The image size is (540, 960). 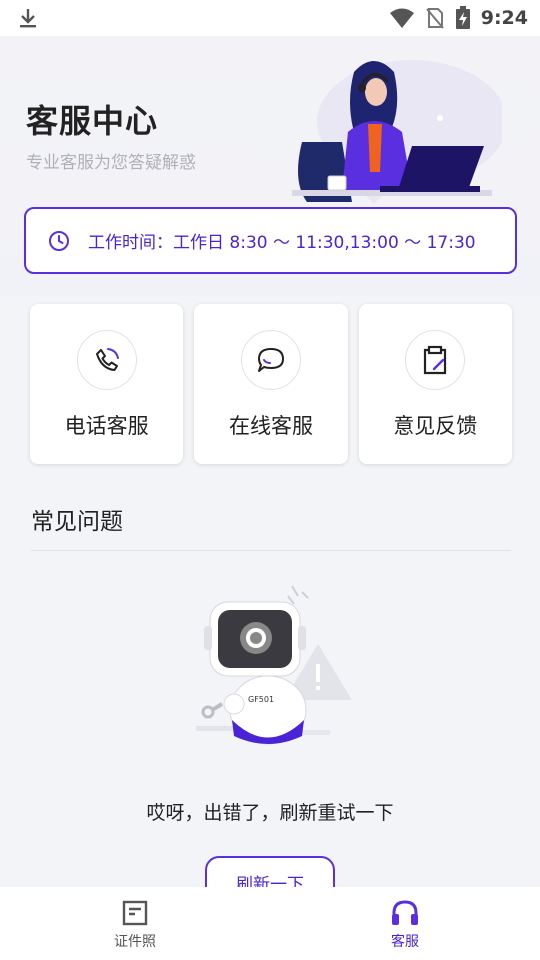 I want to click on error-message: 哎呀，出错了，刷新重试一下, so click(x=270, y=813).